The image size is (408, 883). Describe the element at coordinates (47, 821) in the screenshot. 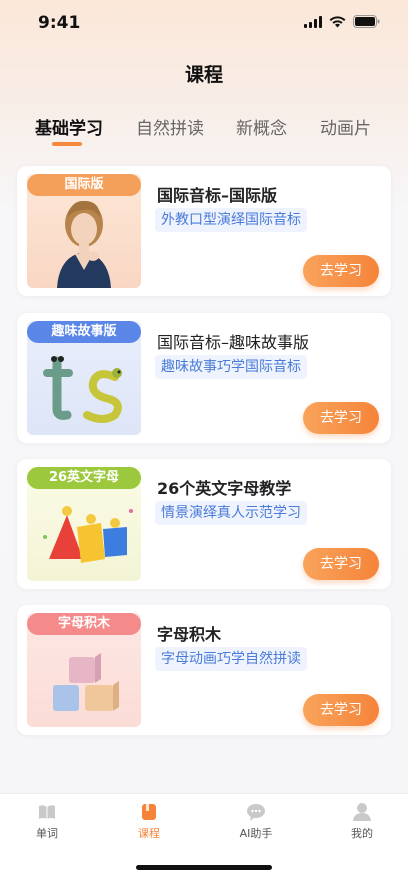

I see `tabbar-item-words: 单词` at that location.